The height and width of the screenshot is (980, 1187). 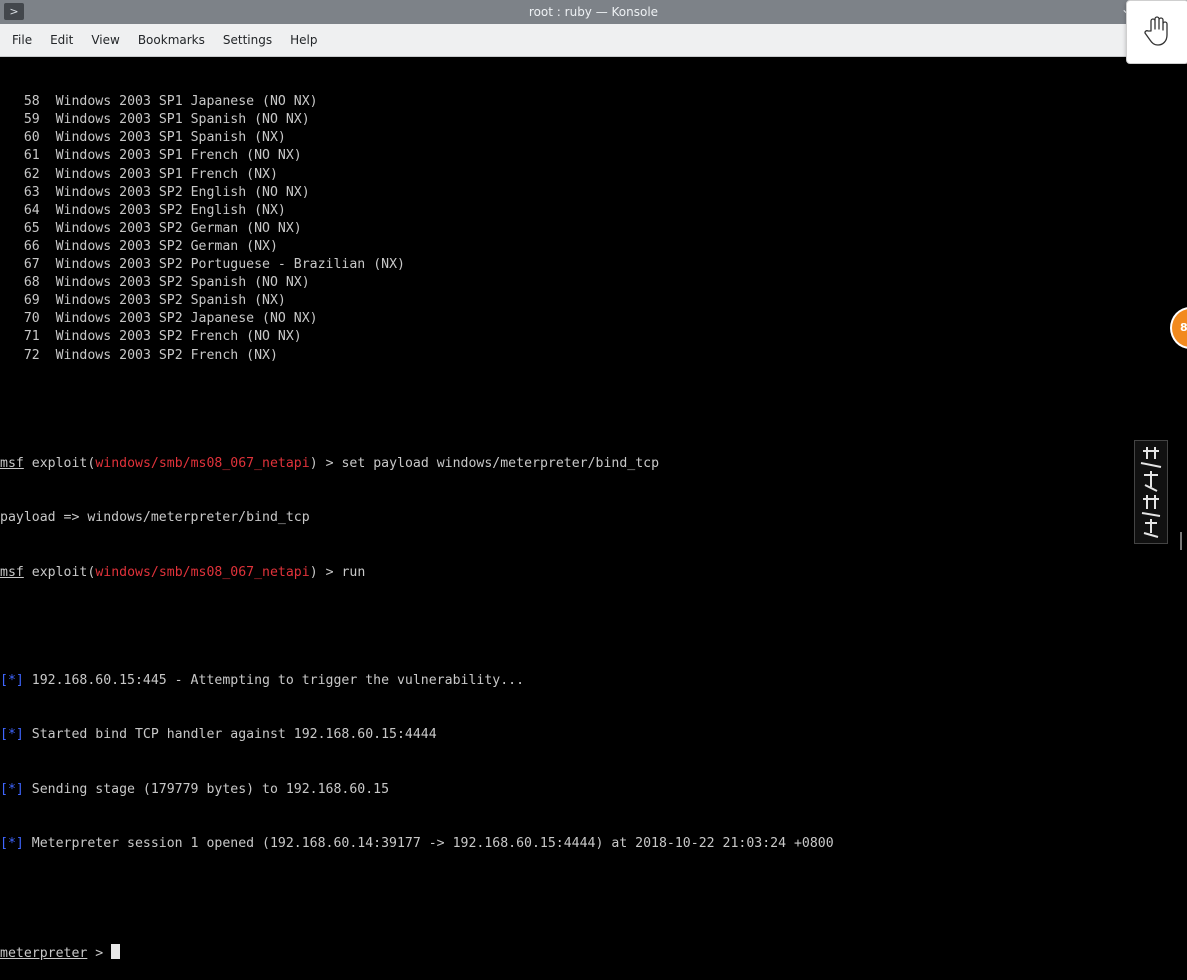 I want to click on target-number: 65, so click(x=31, y=228).